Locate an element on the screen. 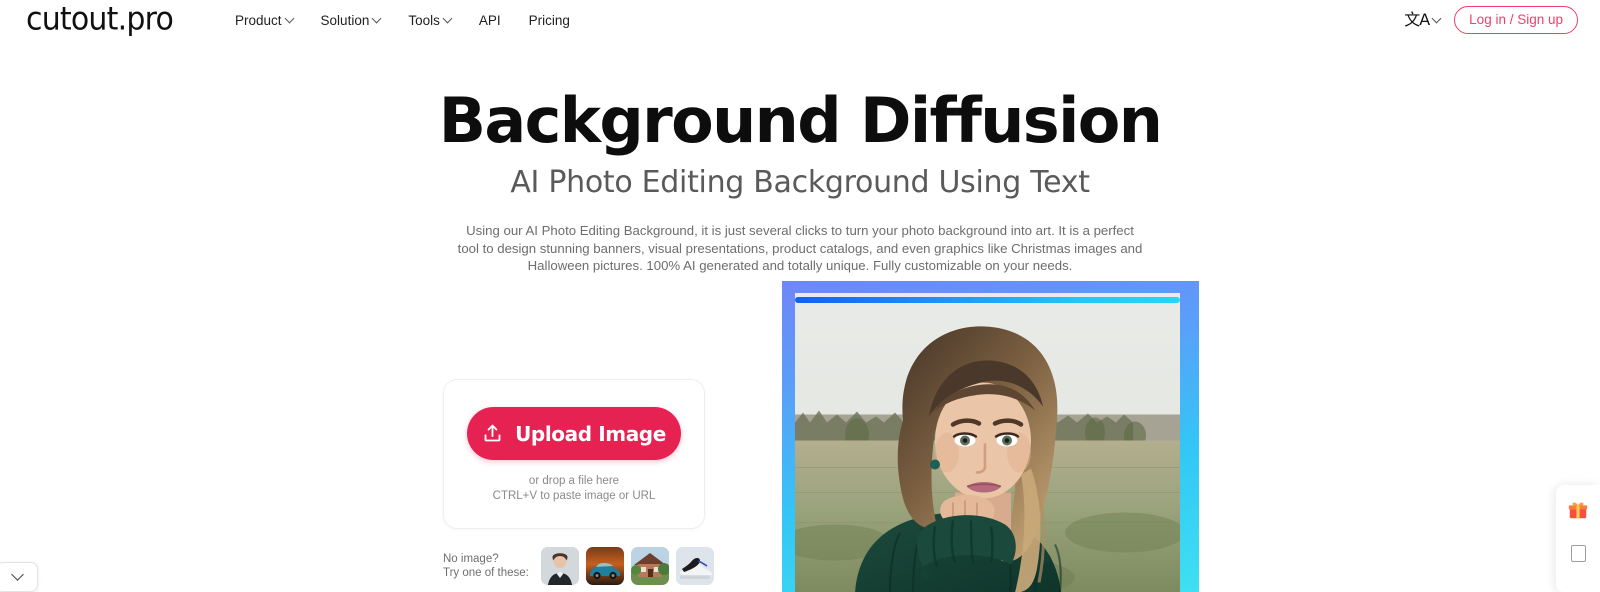 Image resolution: width=1600 pixels, height=592 pixels. floating-side-widget is located at coordinates (1578, 538).